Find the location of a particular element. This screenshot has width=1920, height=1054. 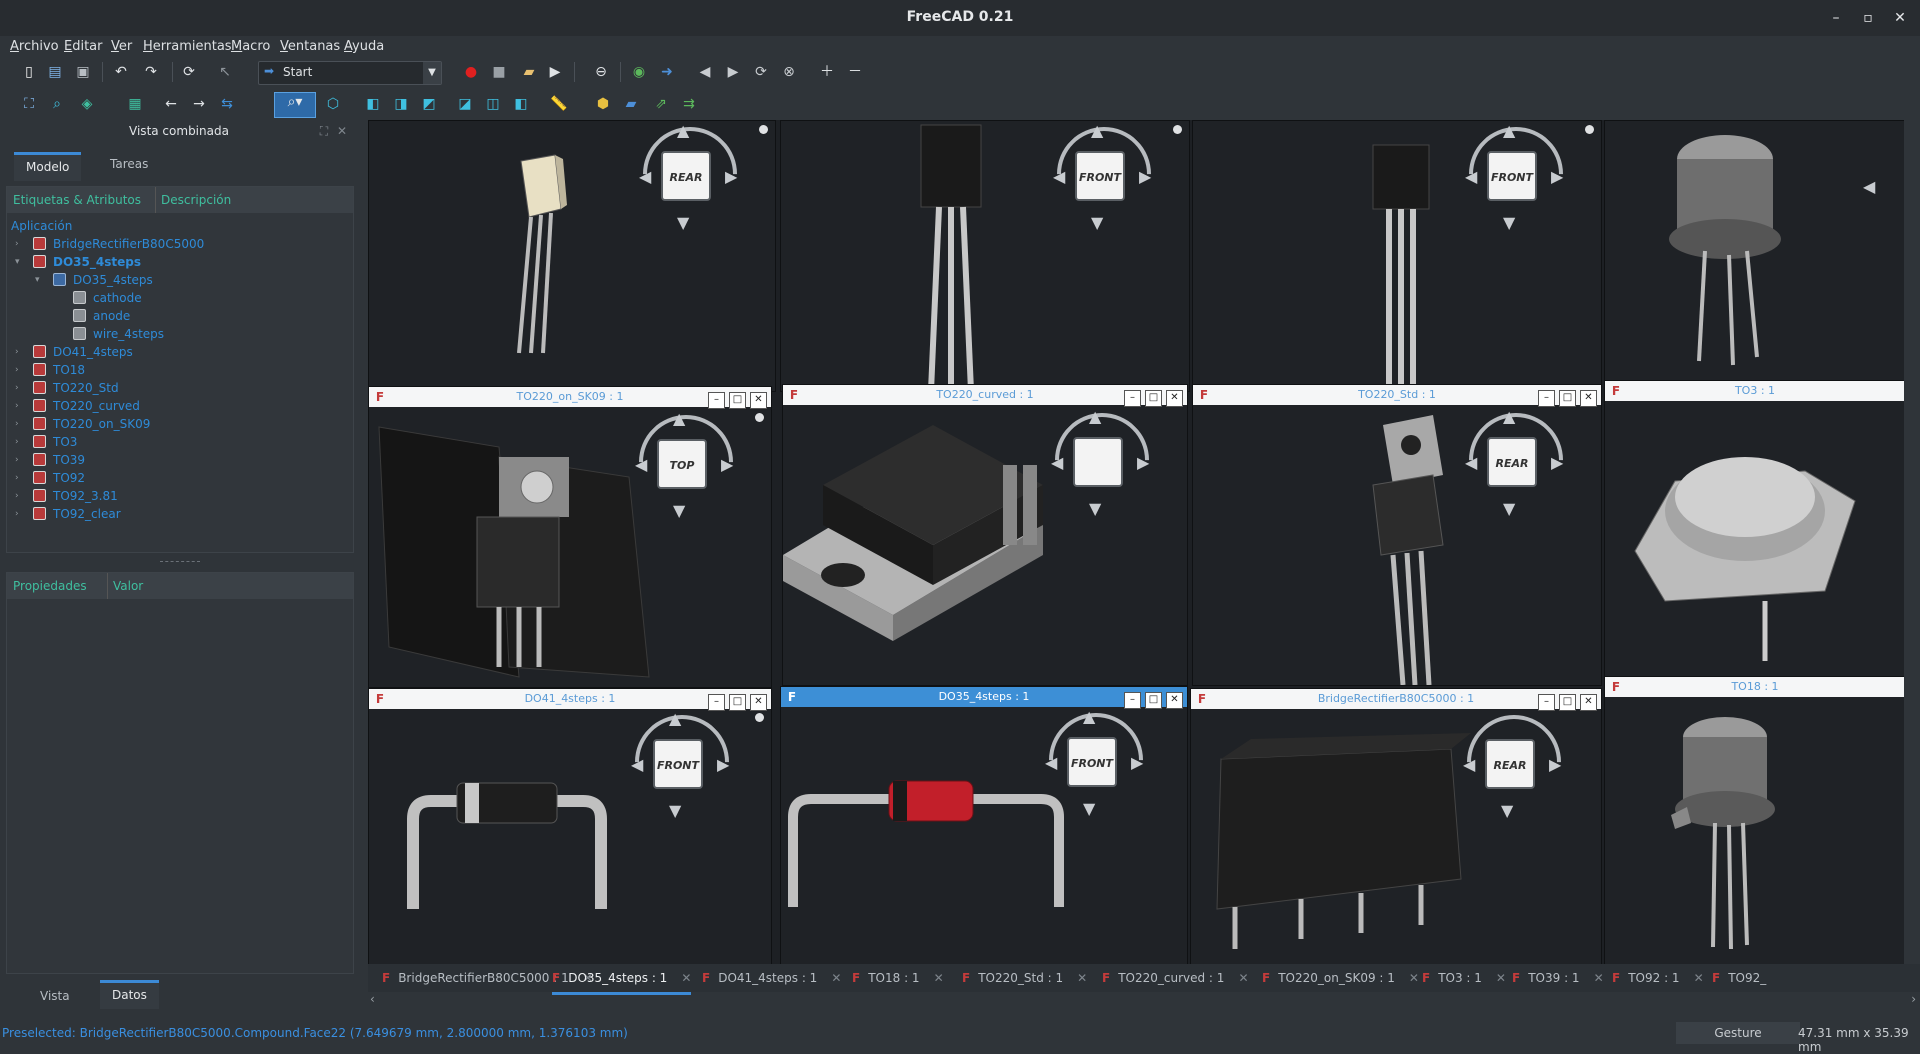

link-actions-icon: ⇉ is located at coordinates (689, 104).